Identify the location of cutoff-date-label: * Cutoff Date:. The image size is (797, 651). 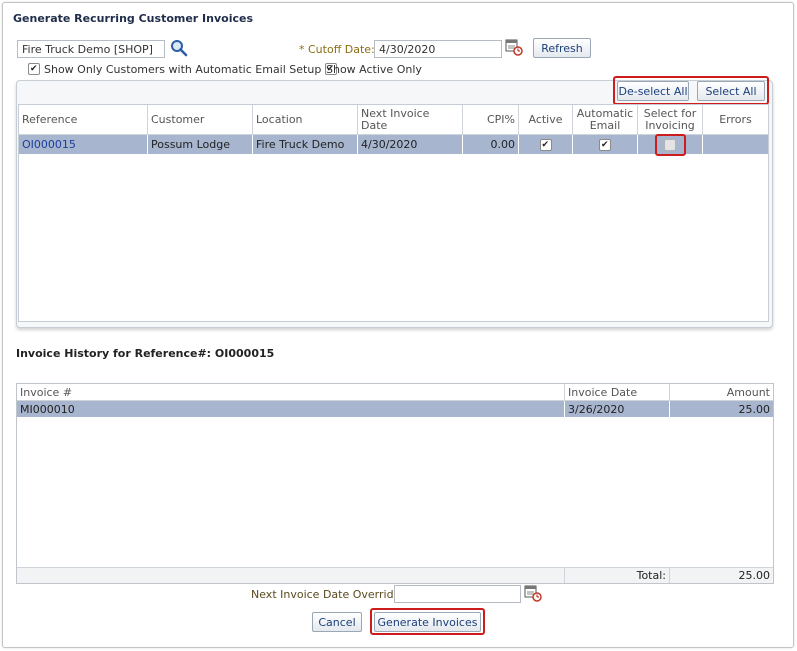
(337, 49).